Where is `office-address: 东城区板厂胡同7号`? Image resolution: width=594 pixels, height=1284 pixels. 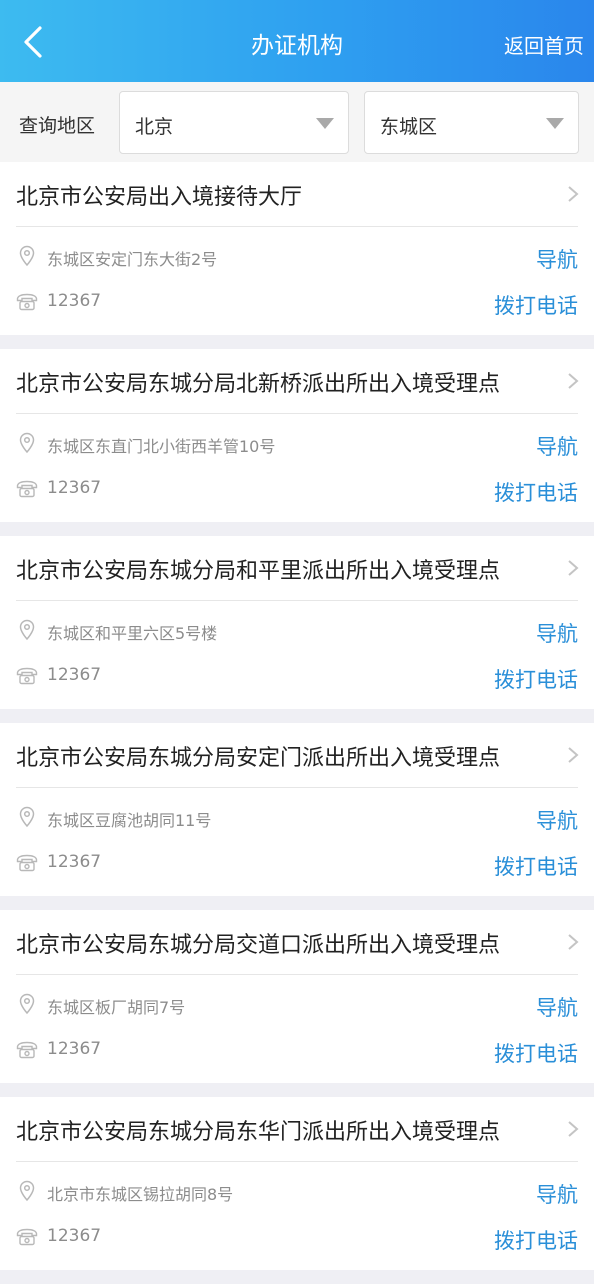 office-address: 东城区板厂胡同7号 is located at coordinates (116, 1007).